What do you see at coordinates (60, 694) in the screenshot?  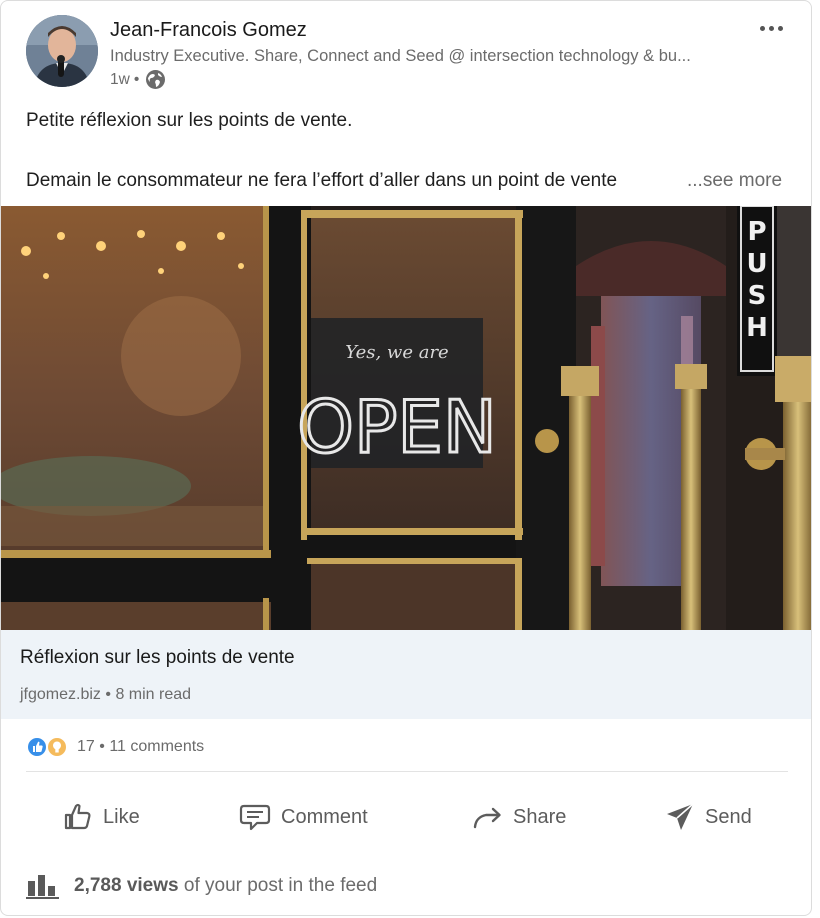 I see `article-domain: jfgomez.biz` at bounding box center [60, 694].